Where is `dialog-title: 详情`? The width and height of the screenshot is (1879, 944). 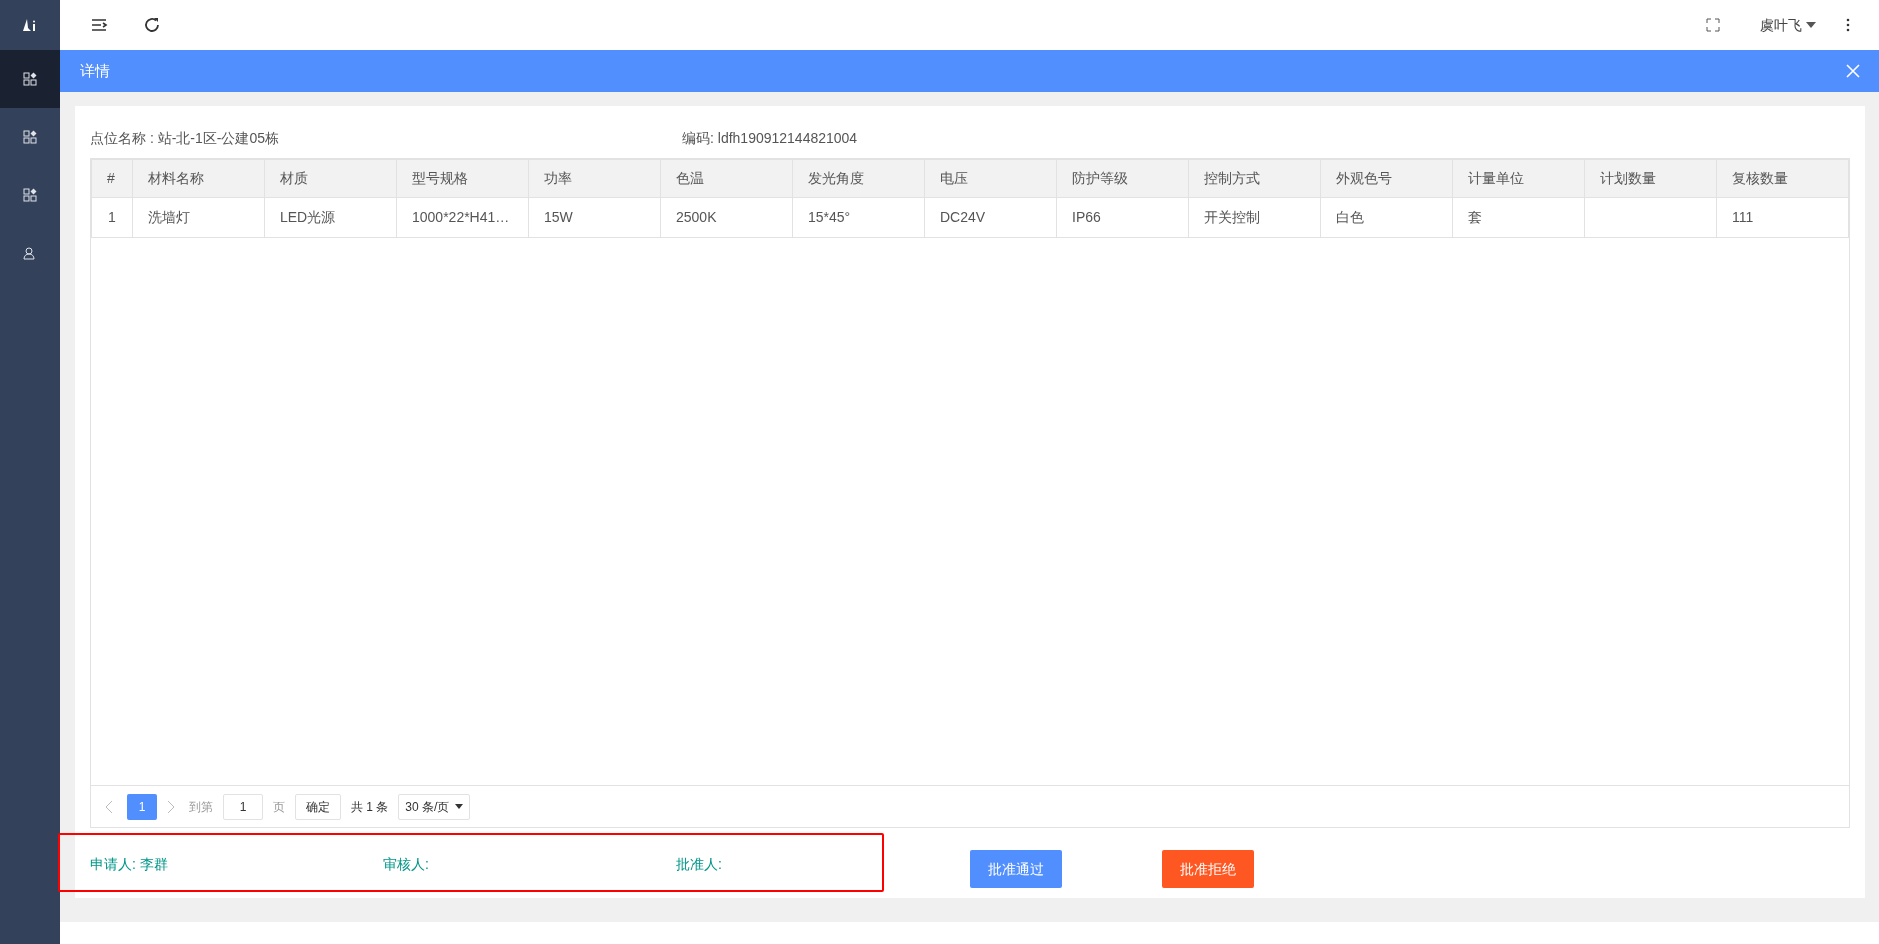 dialog-title: 详情 is located at coordinates (95, 70).